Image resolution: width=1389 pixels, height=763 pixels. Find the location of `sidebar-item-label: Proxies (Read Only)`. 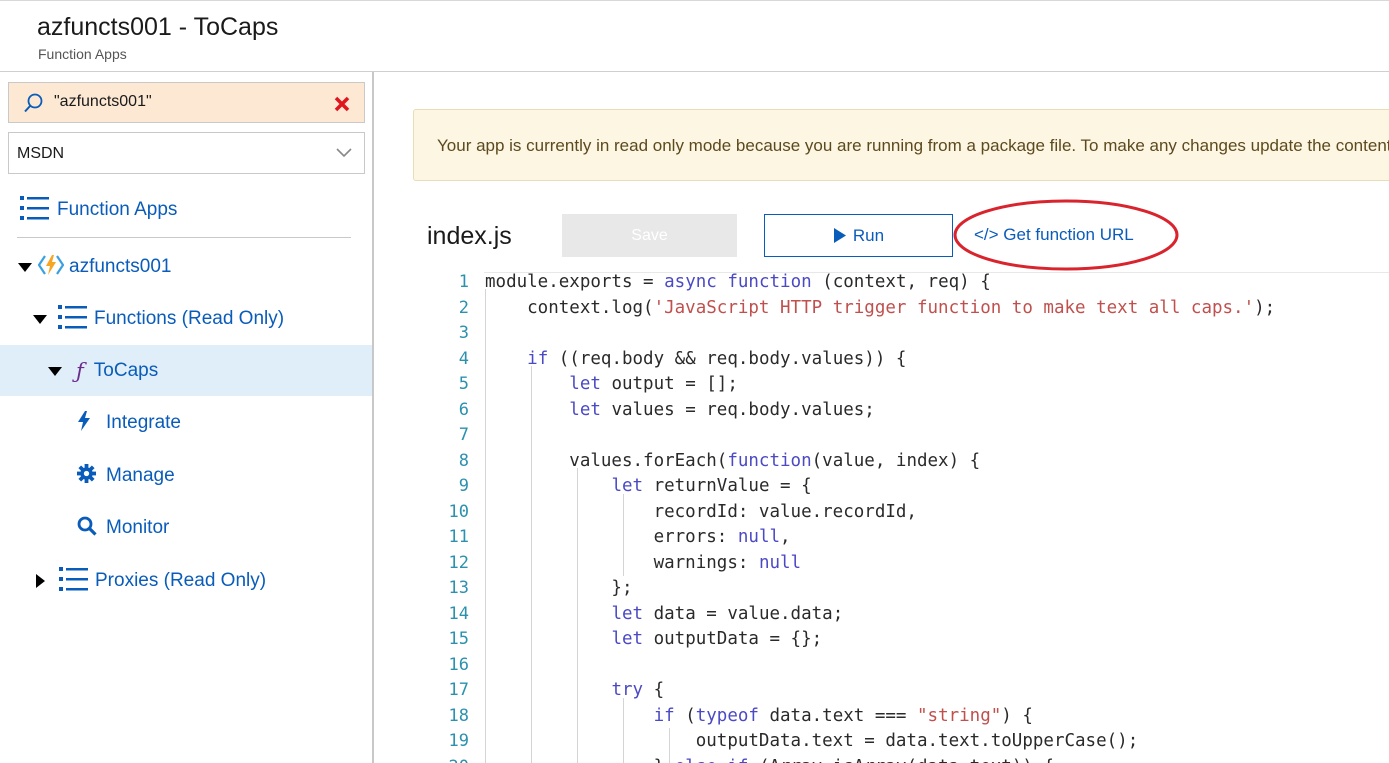

sidebar-item-label: Proxies (Read Only) is located at coordinates (181, 580).